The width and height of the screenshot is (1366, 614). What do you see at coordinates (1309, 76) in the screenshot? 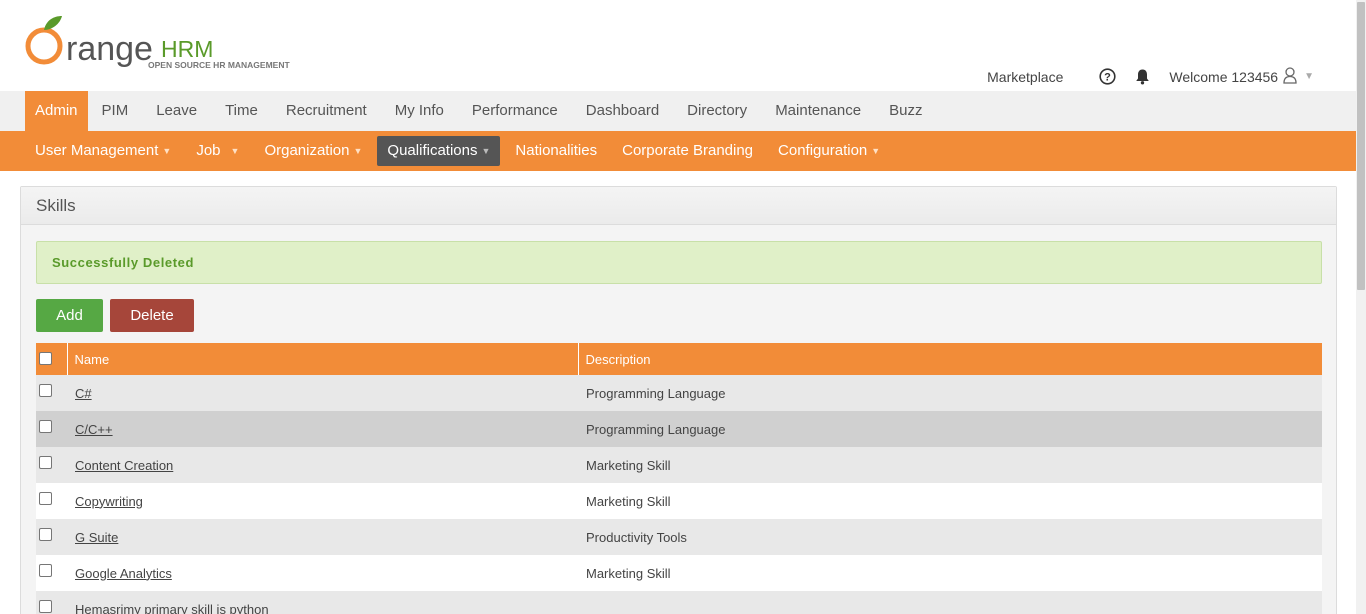
I see `chevron-down-icon: ▼` at bounding box center [1309, 76].